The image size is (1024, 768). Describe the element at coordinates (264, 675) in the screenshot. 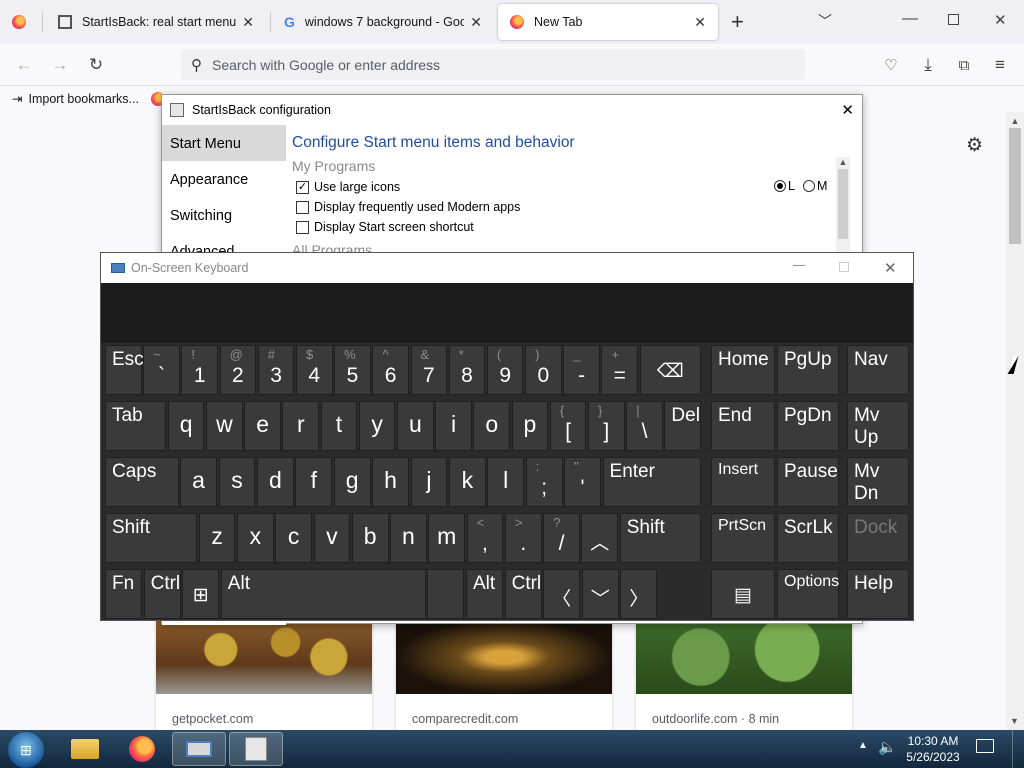

I see `story-card: getpocket.com` at that location.